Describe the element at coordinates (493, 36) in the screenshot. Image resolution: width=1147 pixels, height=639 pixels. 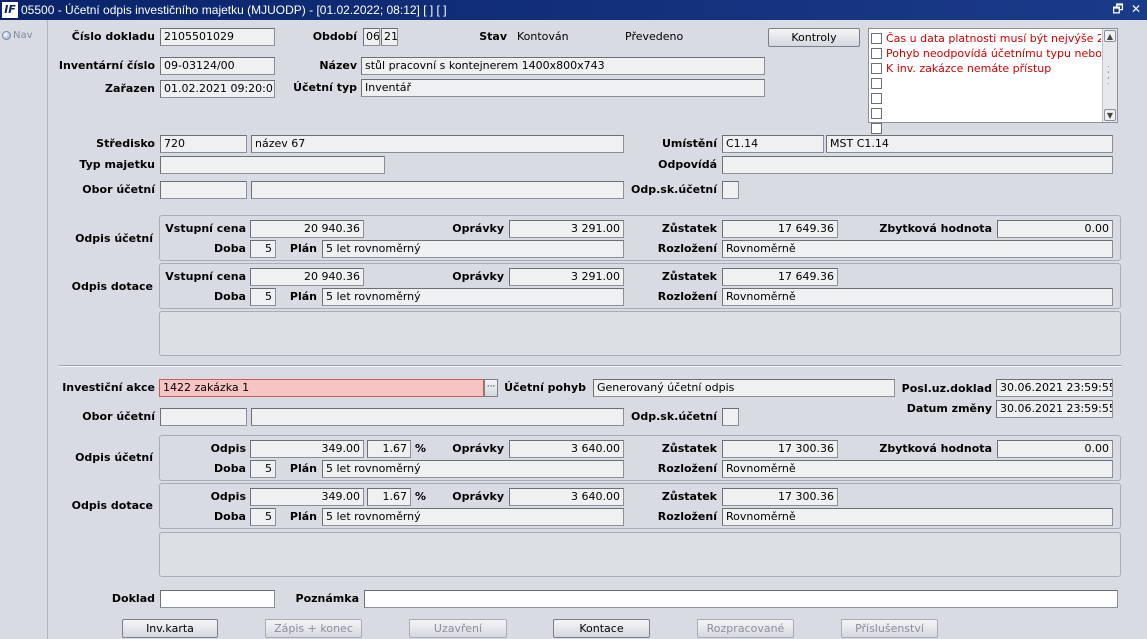
I see `stav-label: Stav` at that location.